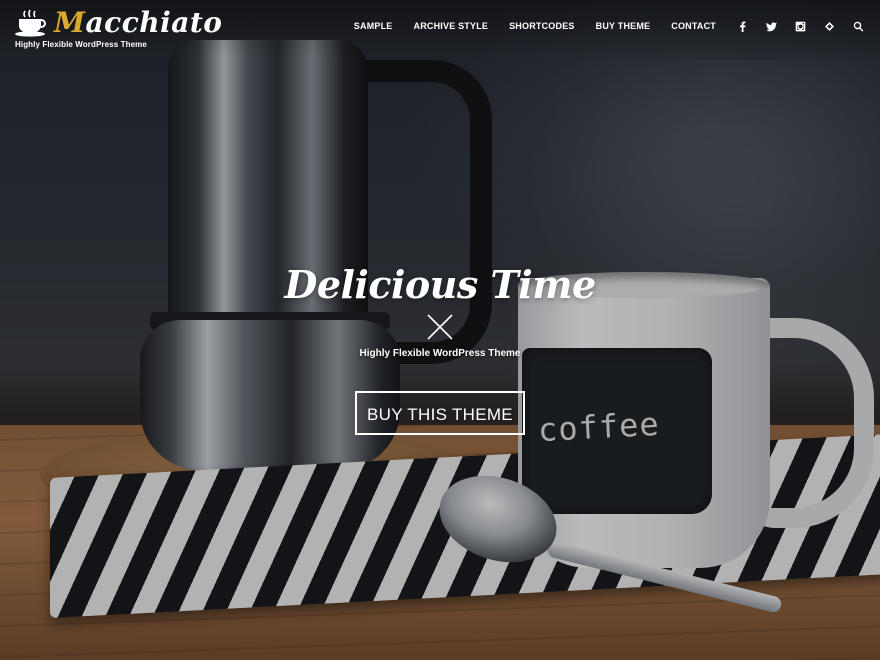  I want to click on nav-link-sample: SAMPLE, so click(373, 26).